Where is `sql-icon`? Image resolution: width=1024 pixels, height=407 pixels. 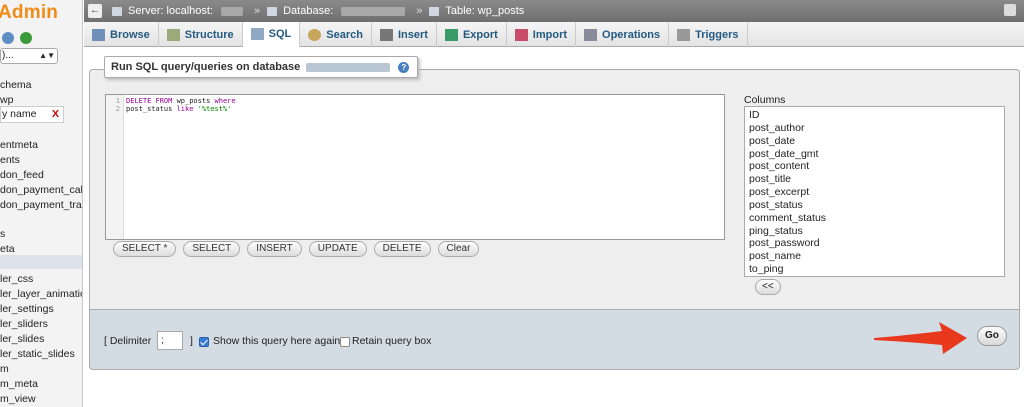 sql-icon is located at coordinates (257, 34).